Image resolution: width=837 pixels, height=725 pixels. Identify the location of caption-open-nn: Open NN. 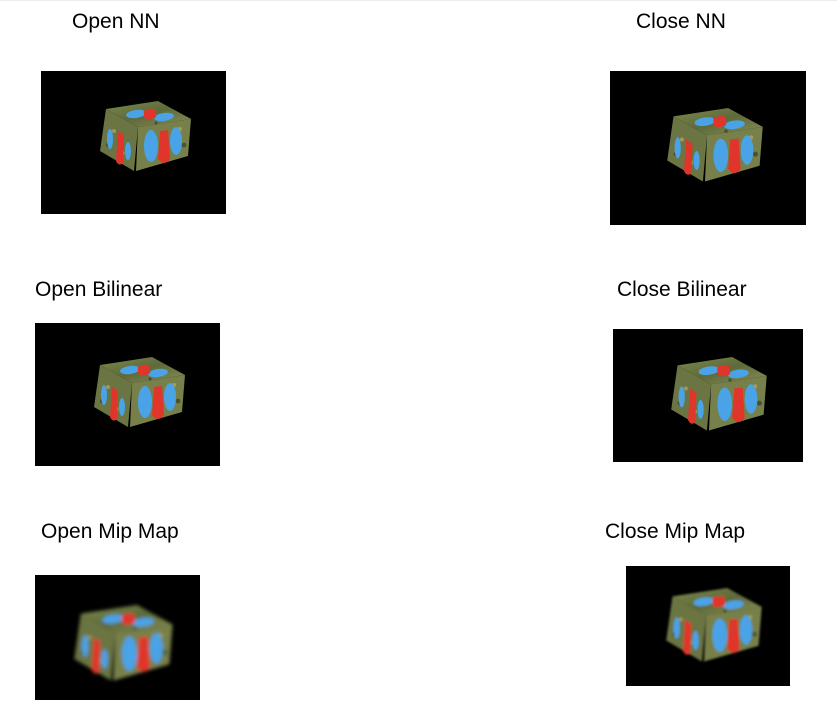
(116, 21).